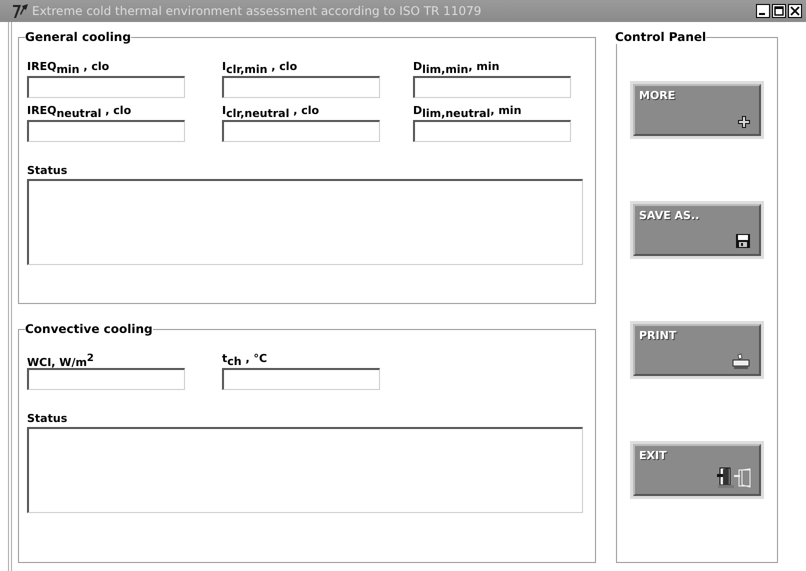 Image resolution: width=806 pixels, height=571 pixels. What do you see at coordinates (697, 110) in the screenshot?
I see `panel-button: MORE` at bounding box center [697, 110].